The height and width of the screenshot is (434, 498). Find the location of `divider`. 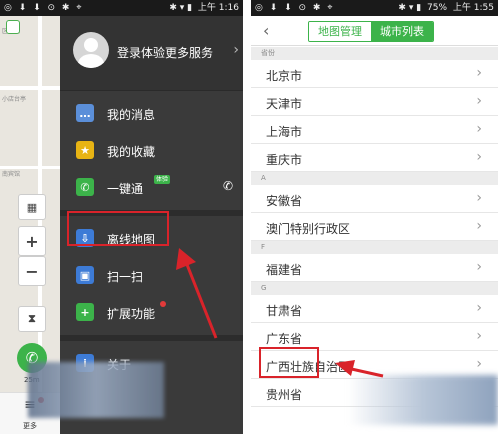

divider is located at coordinates (247, 217).